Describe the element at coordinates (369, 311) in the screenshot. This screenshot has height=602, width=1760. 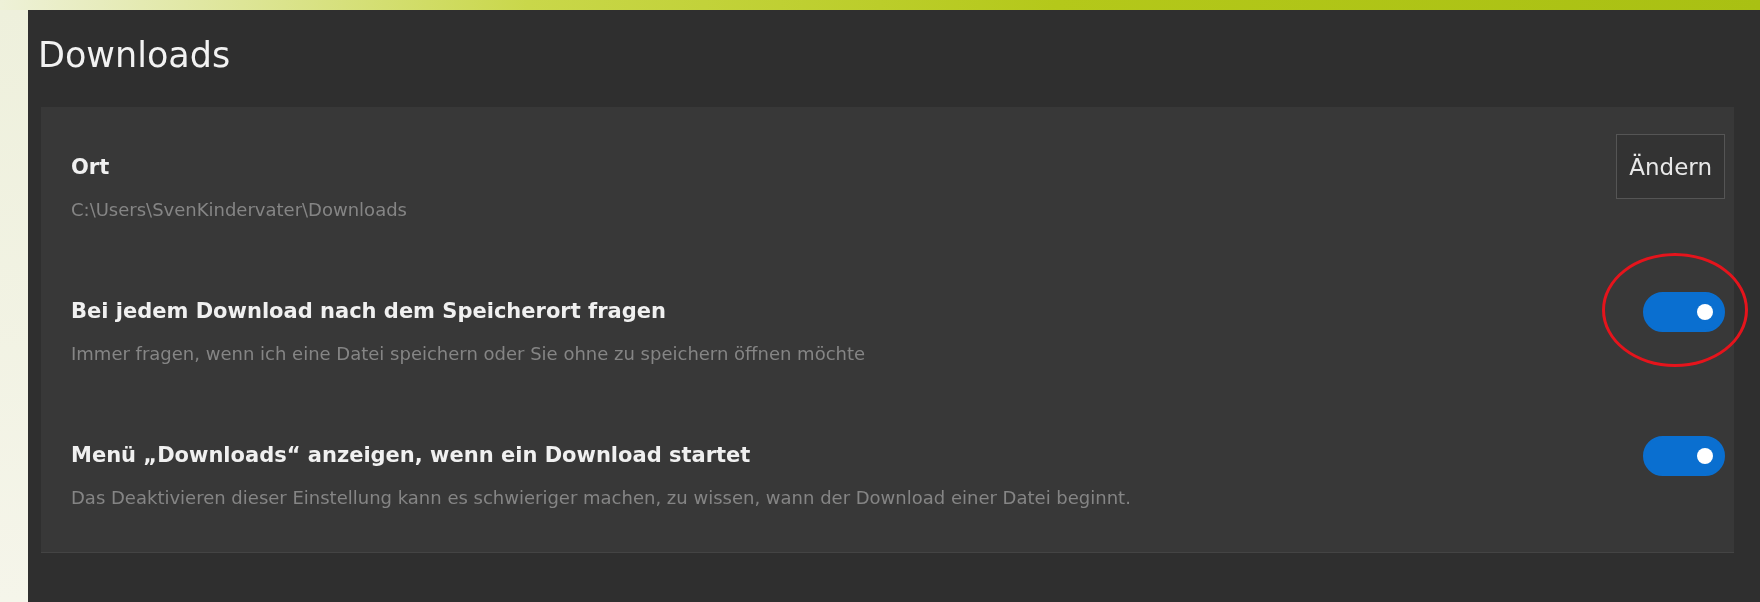
I see `setting-title: Bei jedem Download nach dem Speicherort fragen` at that location.